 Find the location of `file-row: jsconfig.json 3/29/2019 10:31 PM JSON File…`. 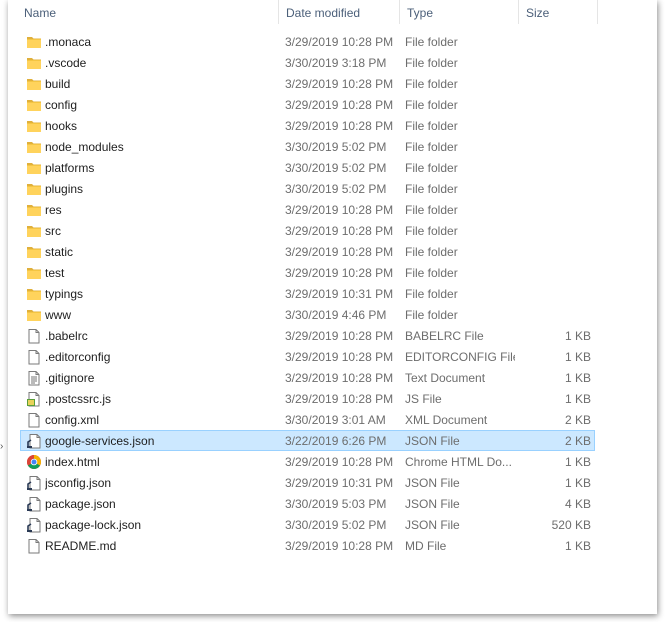

file-row: jsconfig.json 3/29/2019 10:31 PM JSON File… is located at coordinates (307, 482).